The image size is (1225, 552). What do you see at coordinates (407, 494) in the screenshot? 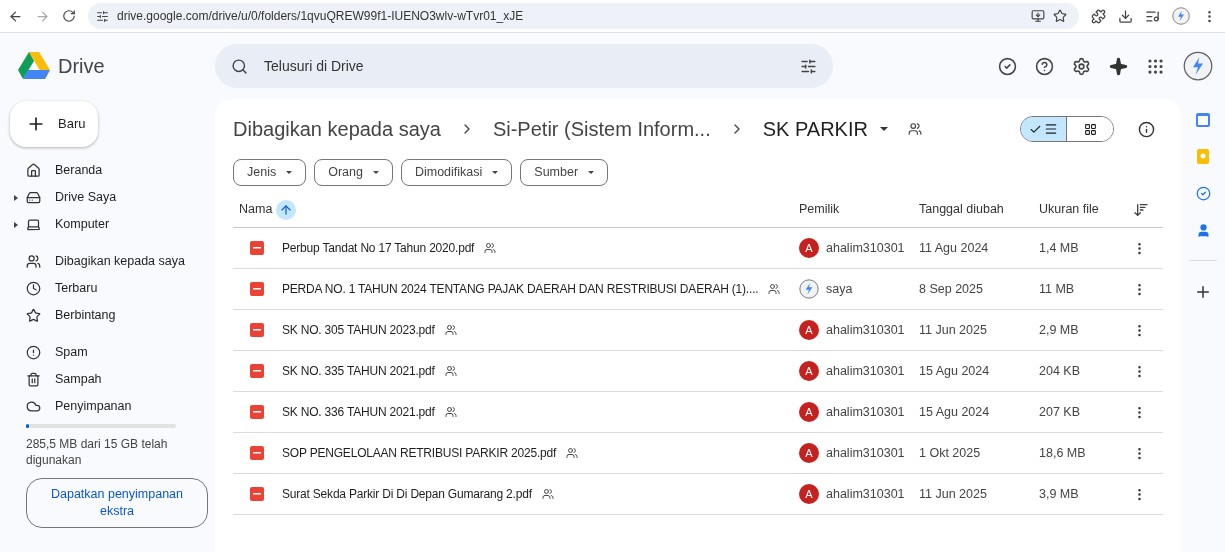
I see `file-name: Surat Sekda Parkir Di Di Depan Gumarang 2.pdf` at bounding box center [407, 494].